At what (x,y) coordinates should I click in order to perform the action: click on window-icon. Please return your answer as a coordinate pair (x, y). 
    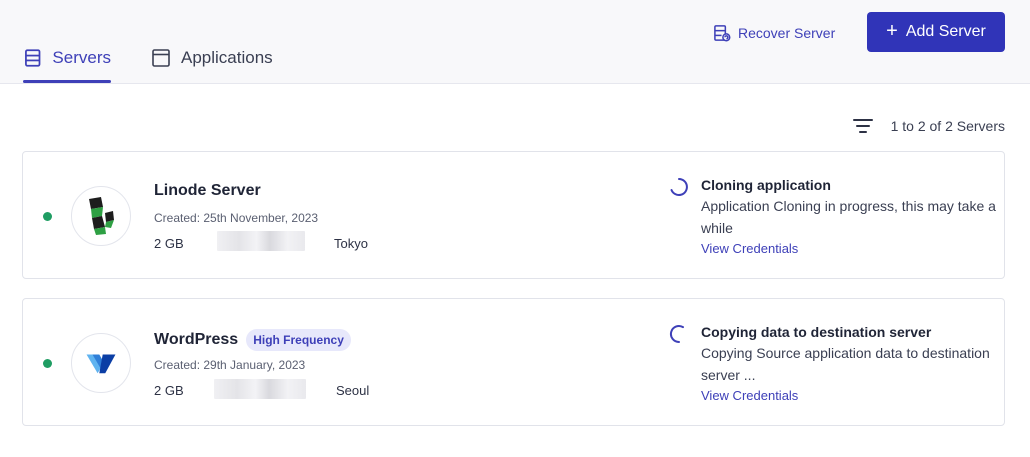
    Looking at the image, I should click on (161, 58).